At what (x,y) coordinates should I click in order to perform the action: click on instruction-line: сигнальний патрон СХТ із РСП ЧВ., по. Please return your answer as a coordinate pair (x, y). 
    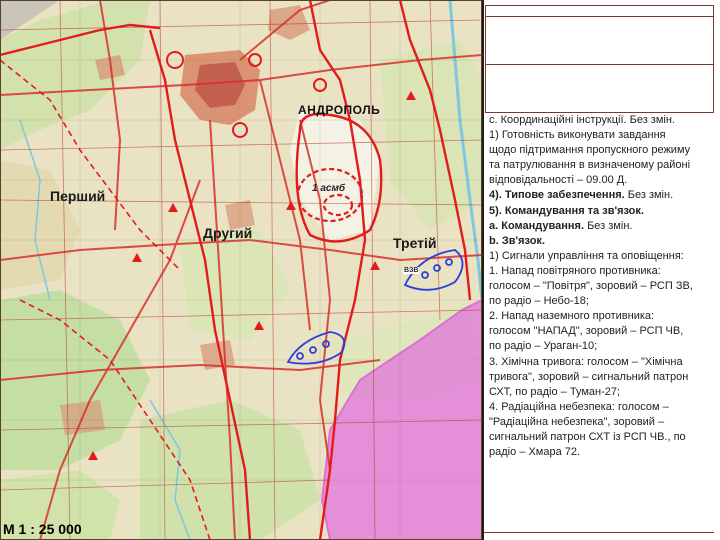
    Looking at the image, I should click on (602, 437).